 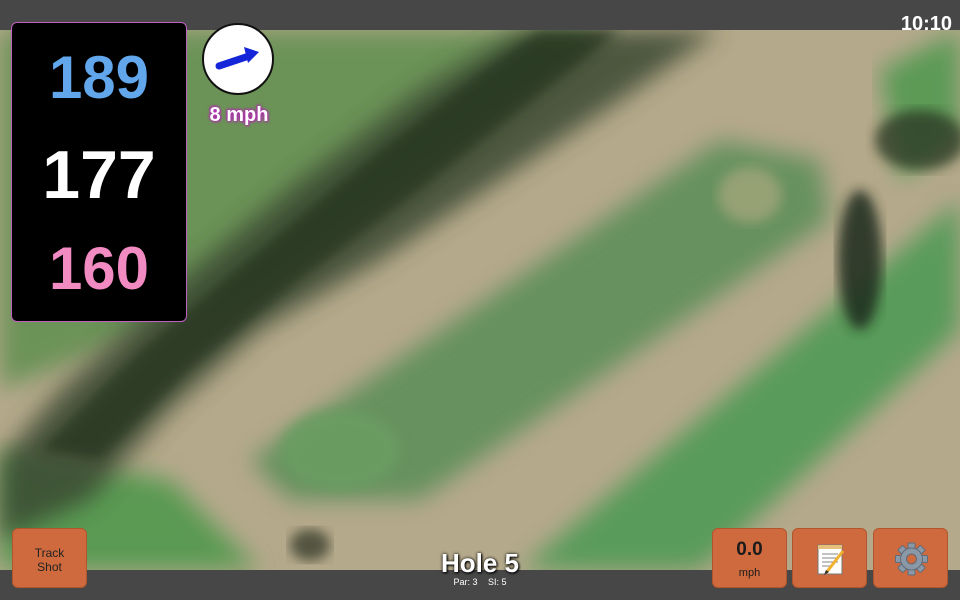 What do you see at coordinates (99, 175) in the screenshot?
I see `middle-distance: 177` at bounding box center [99, 175].